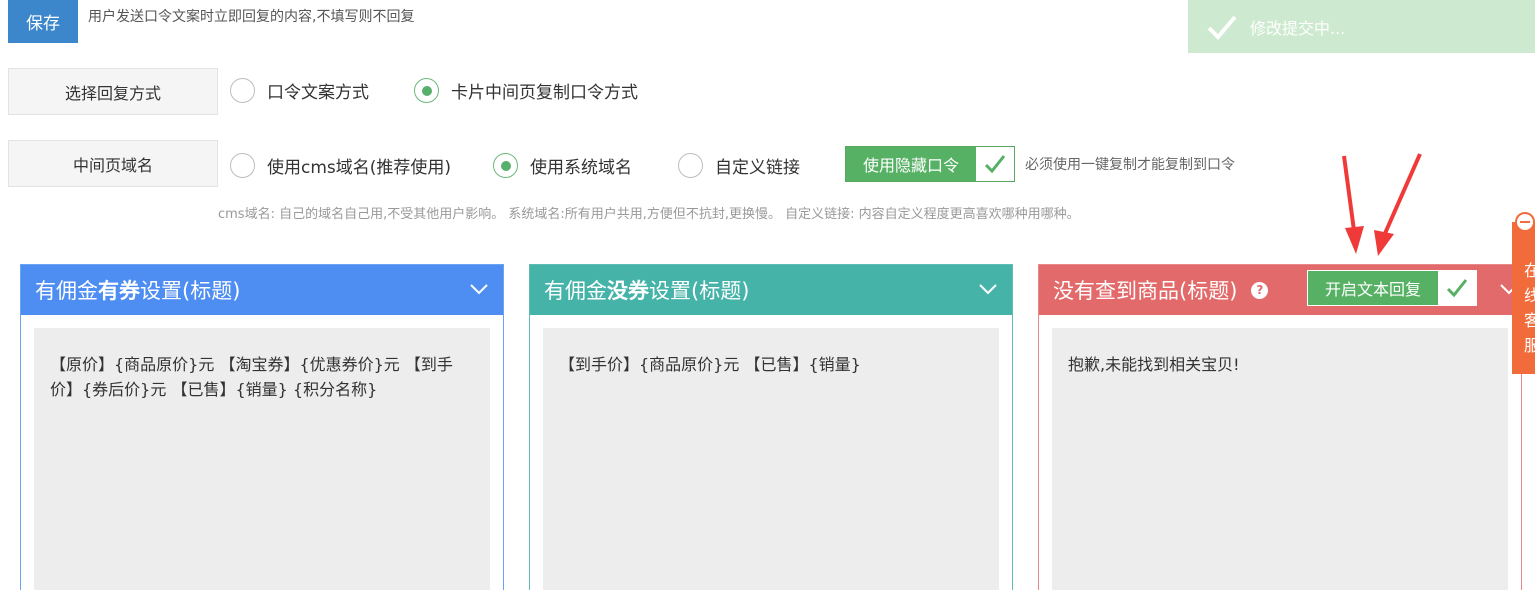  What do you see at coordinates (251, 17) in the screenshot?
I see `save-hint: 用户发送口令文案时立即回复的内容,不填写则不回复` at bounding box center [251, 17].